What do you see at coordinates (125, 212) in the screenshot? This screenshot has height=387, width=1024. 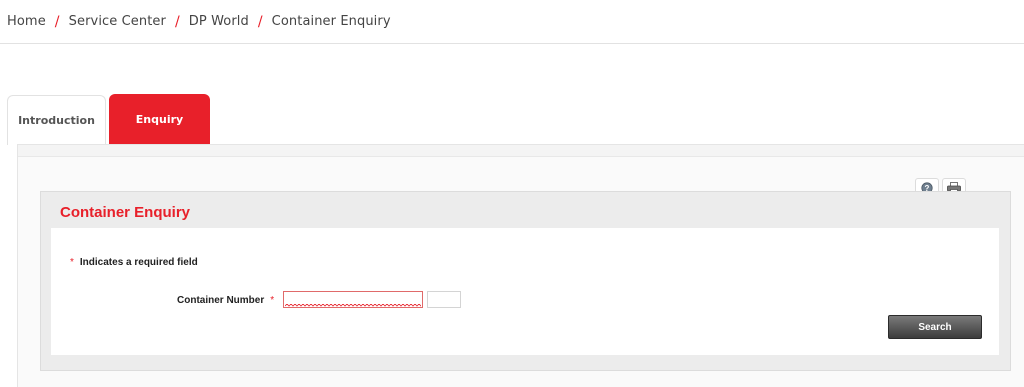 I see `panel-title: Container Enquiry` at bounding box center [125, 212].